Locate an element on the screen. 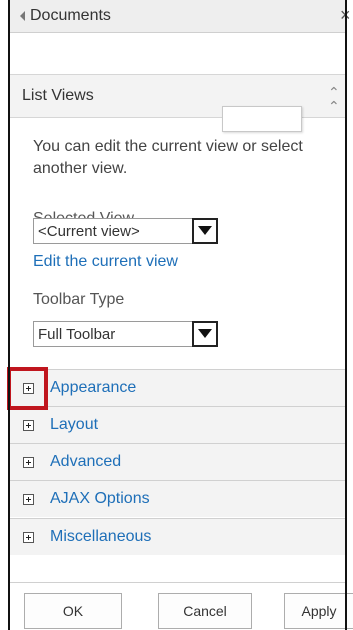 The width and height of the screenshot is (353, 630). toolbar-type-value: Full Toolbar is located at coordinates (77, 334).